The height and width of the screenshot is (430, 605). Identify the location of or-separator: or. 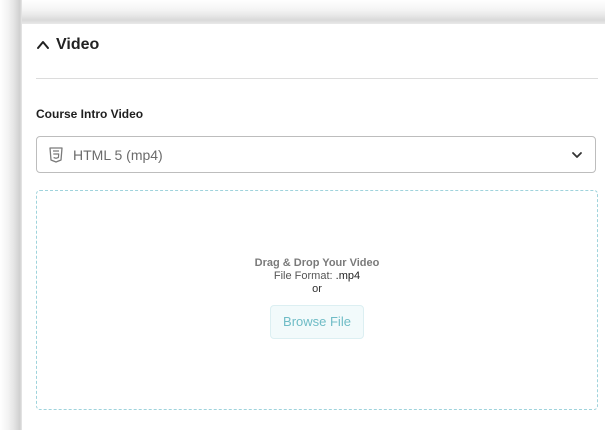
(317, 289).